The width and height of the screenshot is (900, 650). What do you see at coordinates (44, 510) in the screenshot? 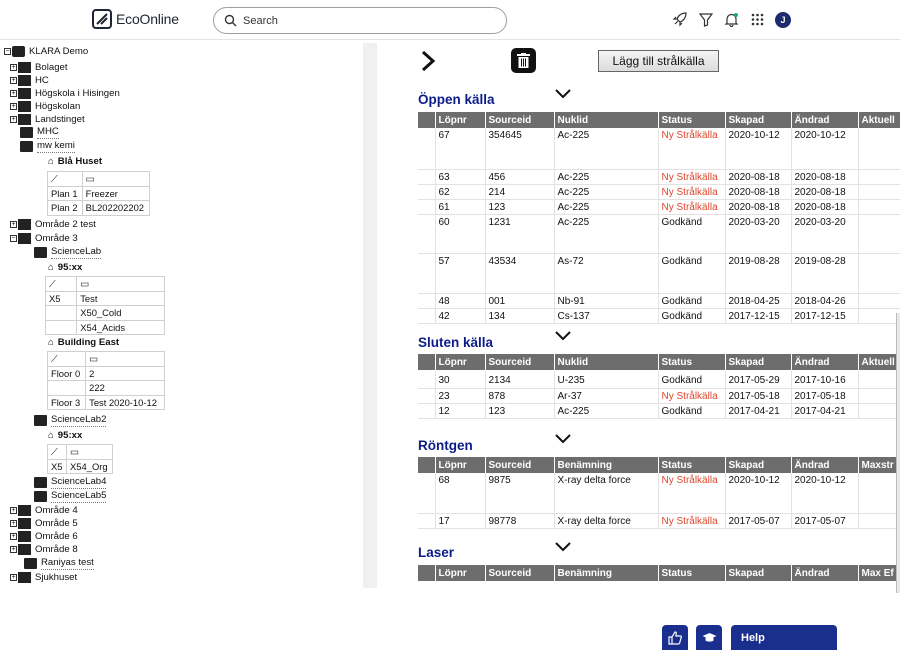
I see `tree-item-omrade-4: + Område 4` at bounding box center [44, 510].